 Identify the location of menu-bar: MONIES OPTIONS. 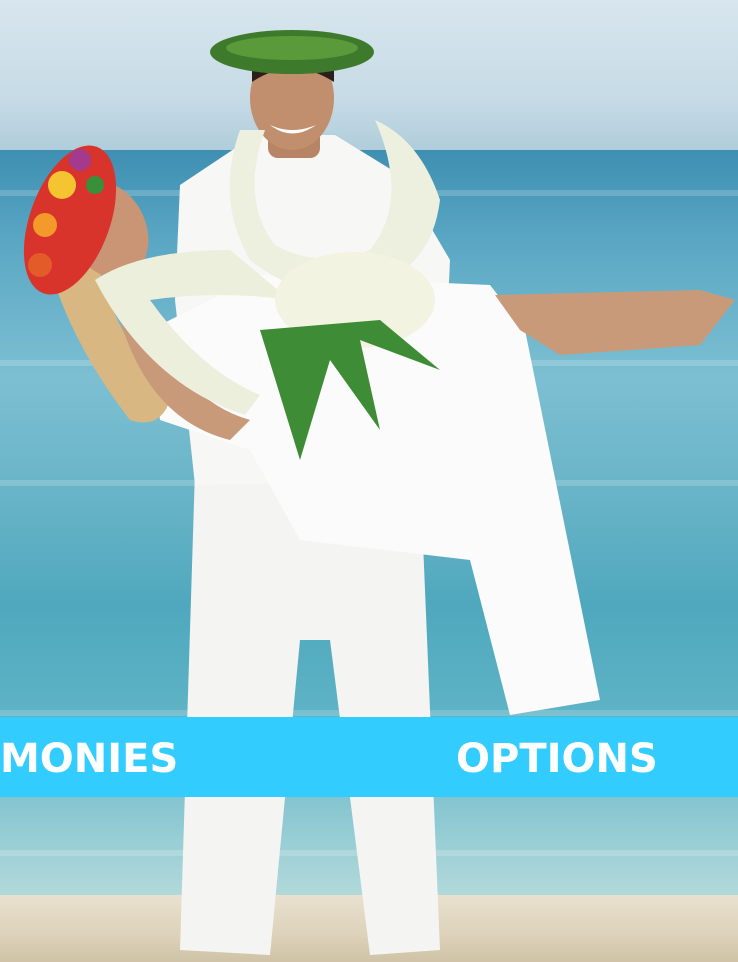
(369, 757).